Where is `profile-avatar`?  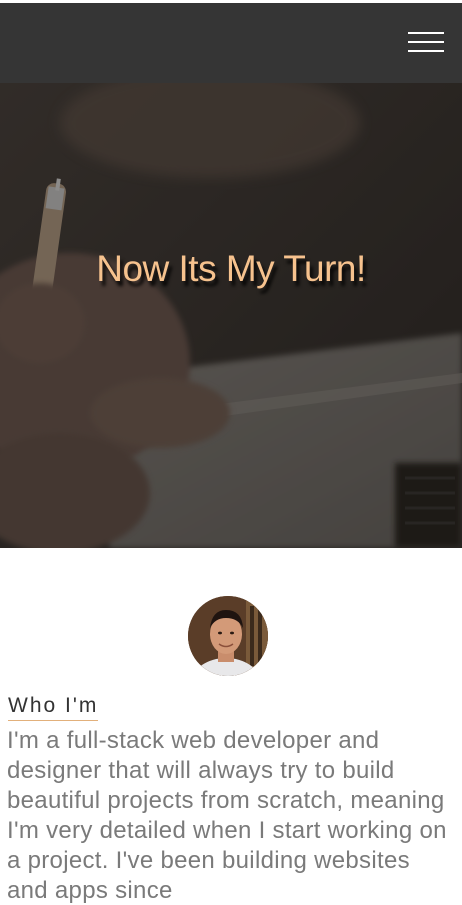
profile-avatar is located at coordinates (228, 636).